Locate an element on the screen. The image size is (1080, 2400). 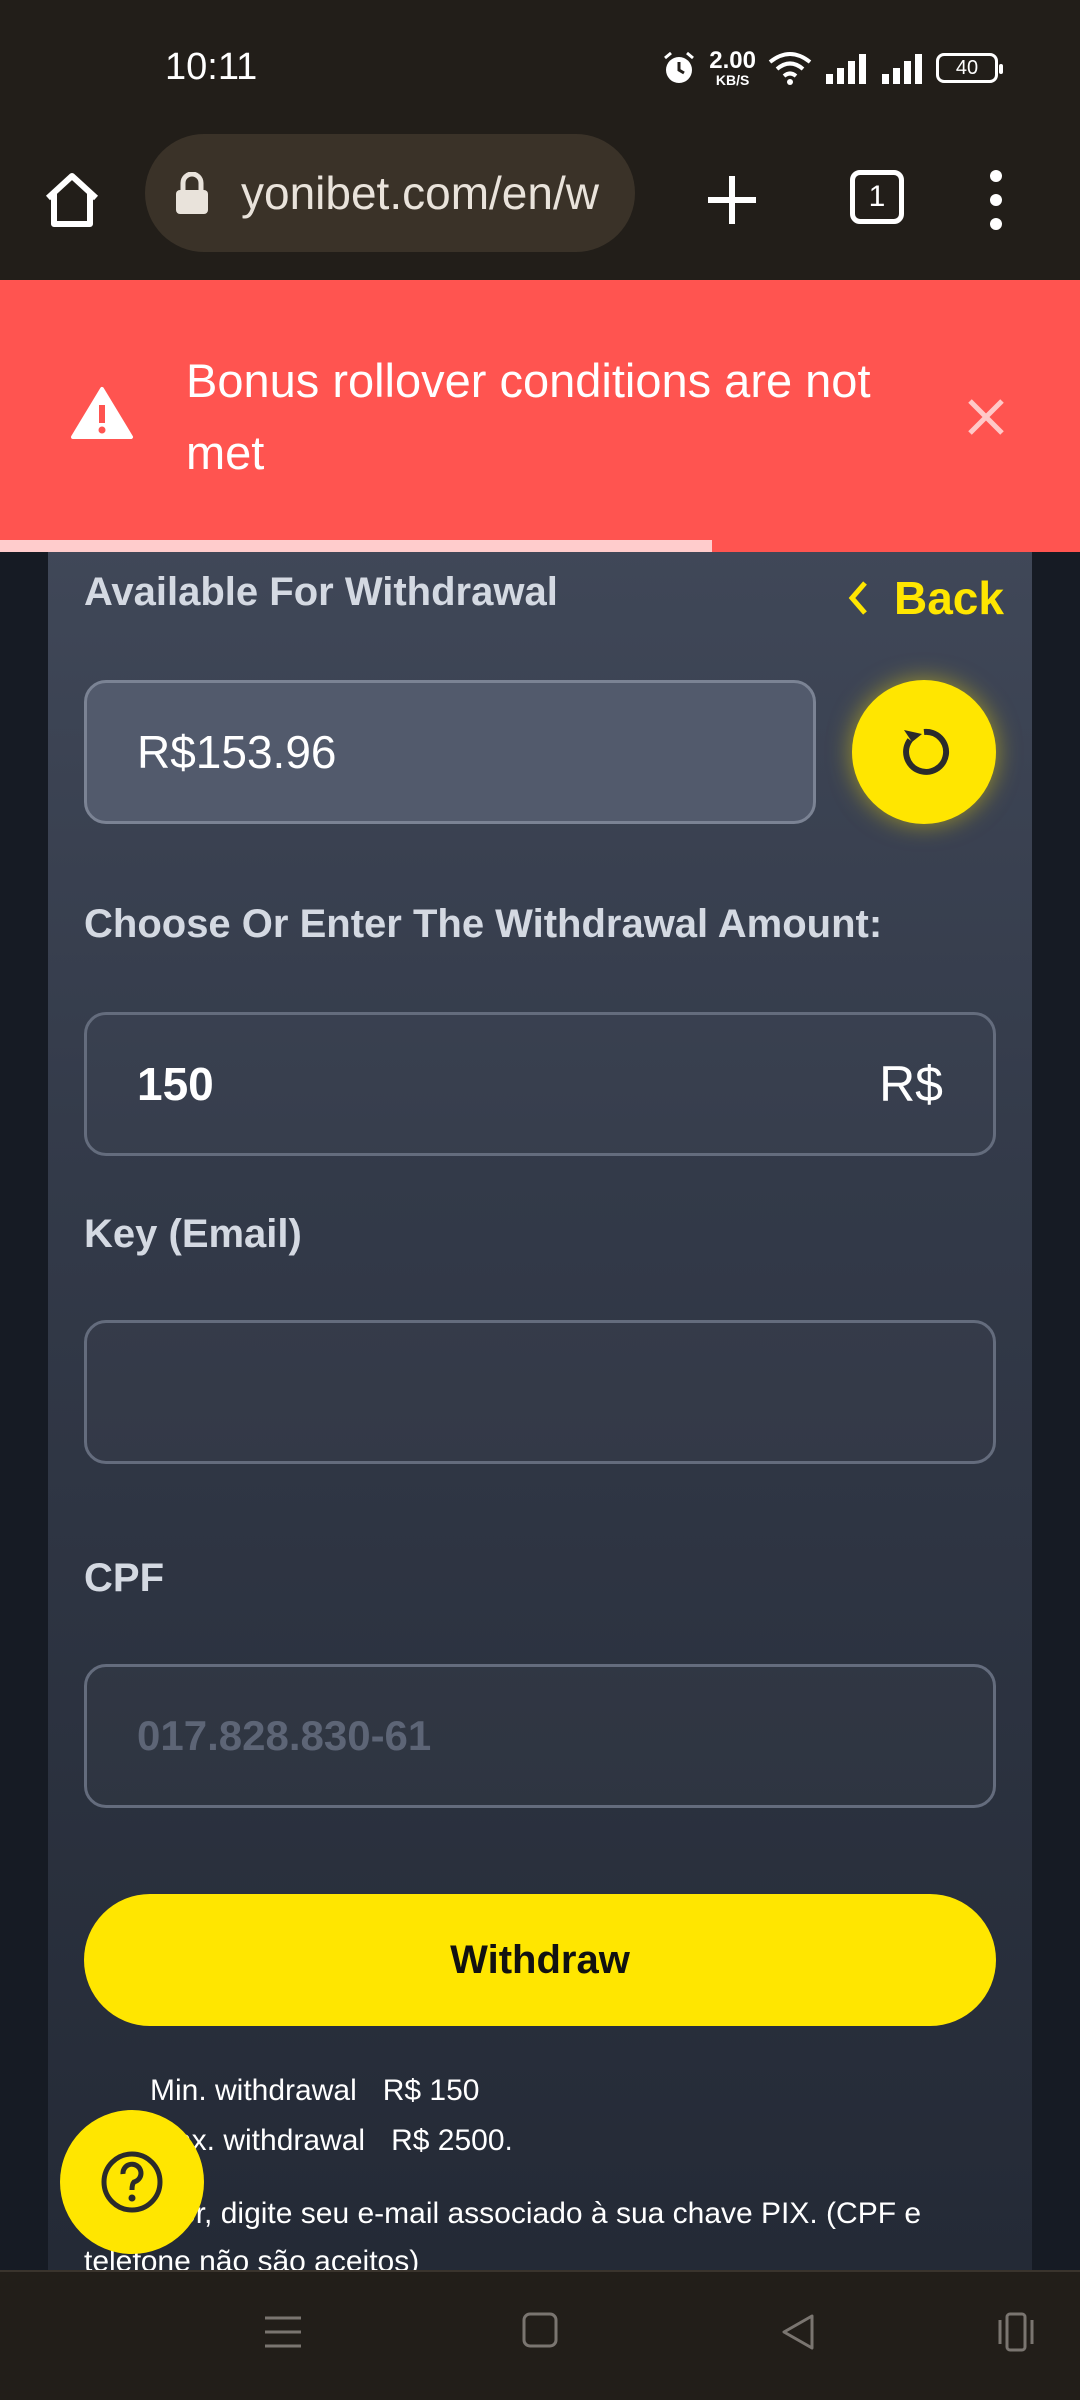
battery-indicator: 40 is located at coordinates (969, 68).